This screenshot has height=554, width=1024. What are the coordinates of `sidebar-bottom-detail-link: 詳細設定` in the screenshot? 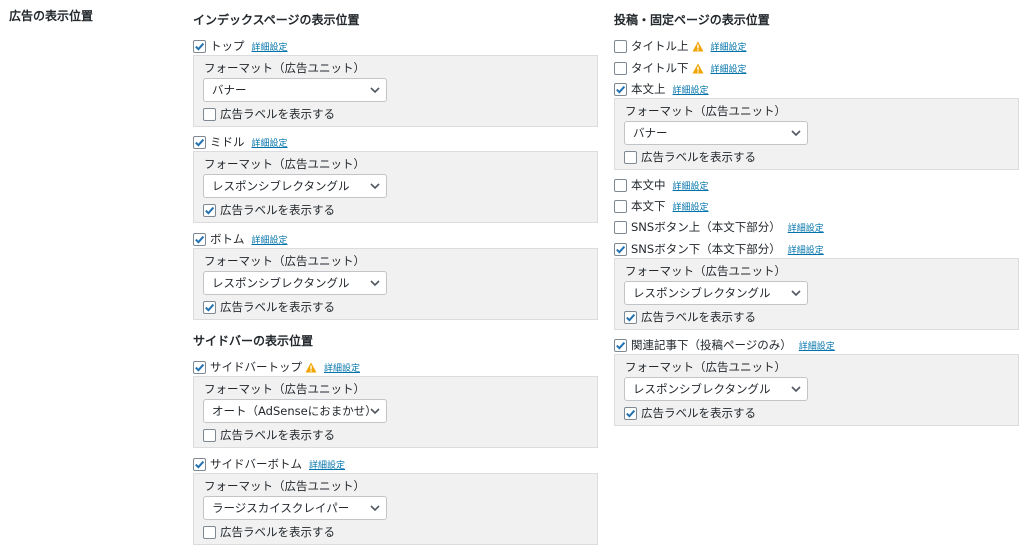 It's located at (327, 464).